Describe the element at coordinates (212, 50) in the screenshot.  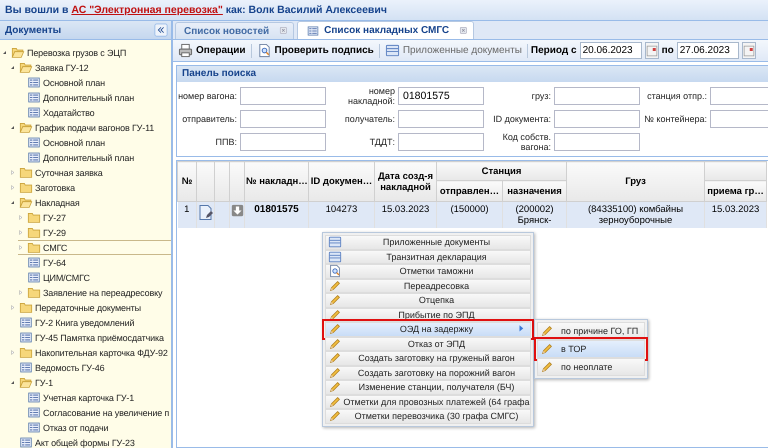
I see `toolbar-button: Операции` at that location.